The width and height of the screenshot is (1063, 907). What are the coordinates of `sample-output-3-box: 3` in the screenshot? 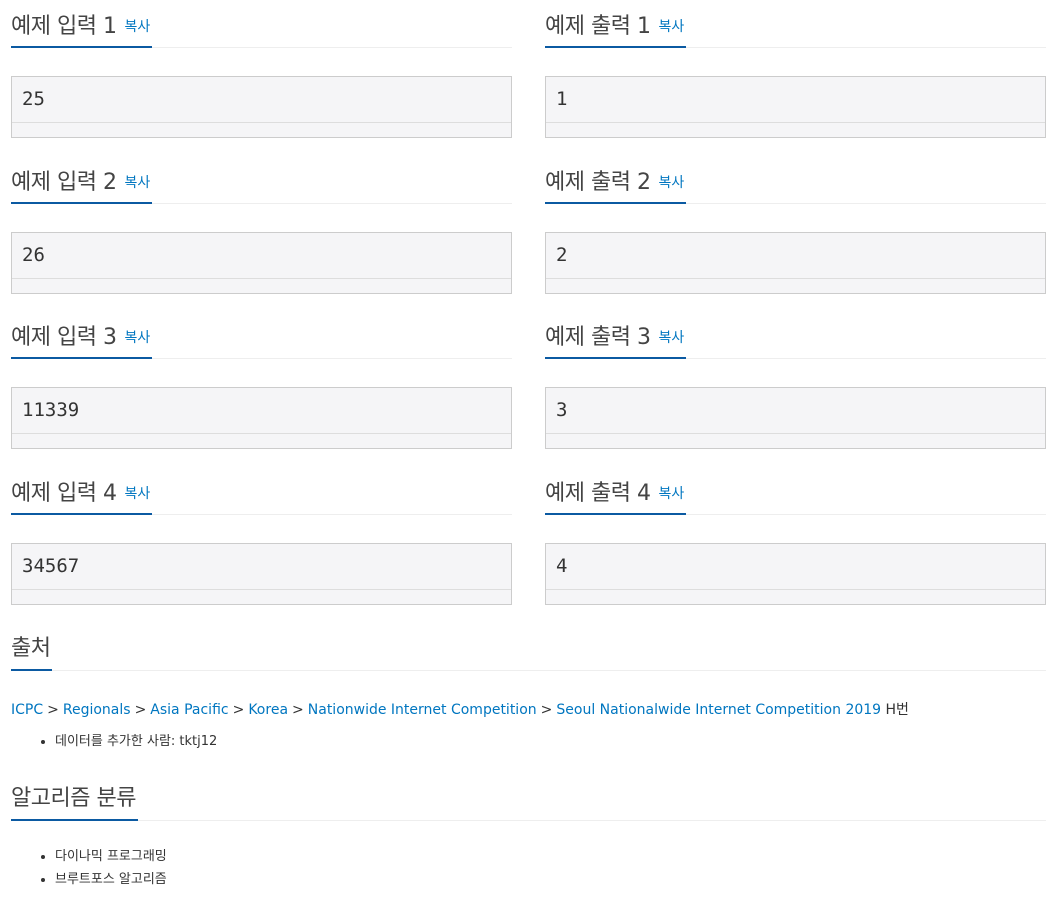 It's located at (795, 418).